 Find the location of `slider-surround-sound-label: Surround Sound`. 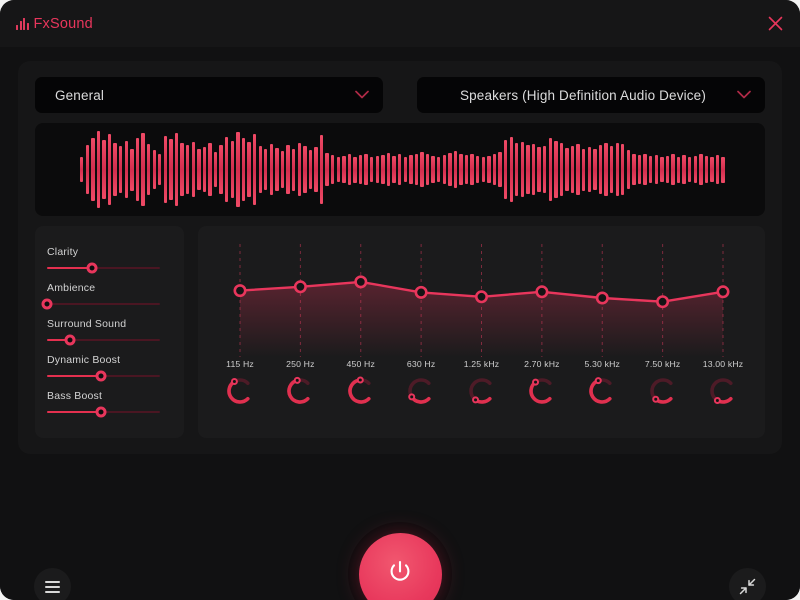

slider-surround-sound-label: Surround Sound is located at coordinates (87, 324).